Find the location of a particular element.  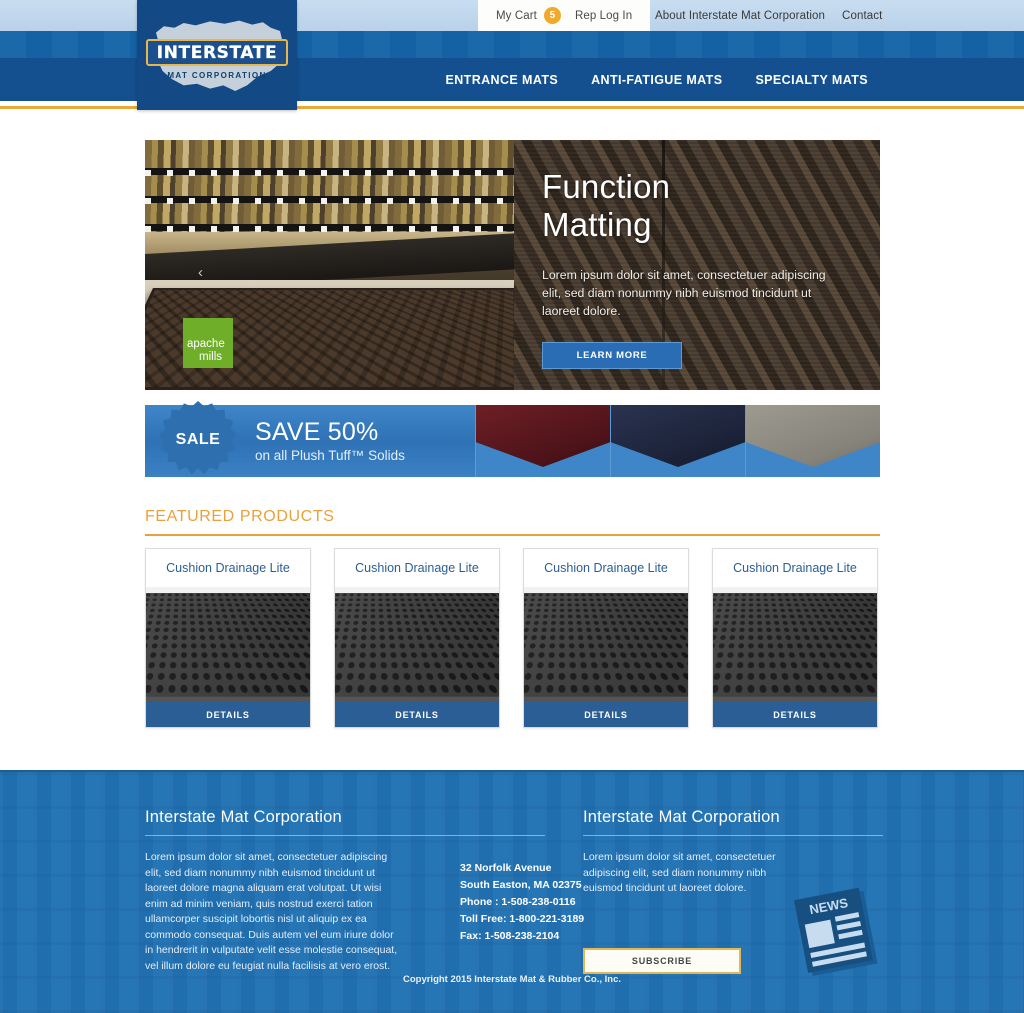

maroon-mat-swatch is located at coordinates (542, 441).